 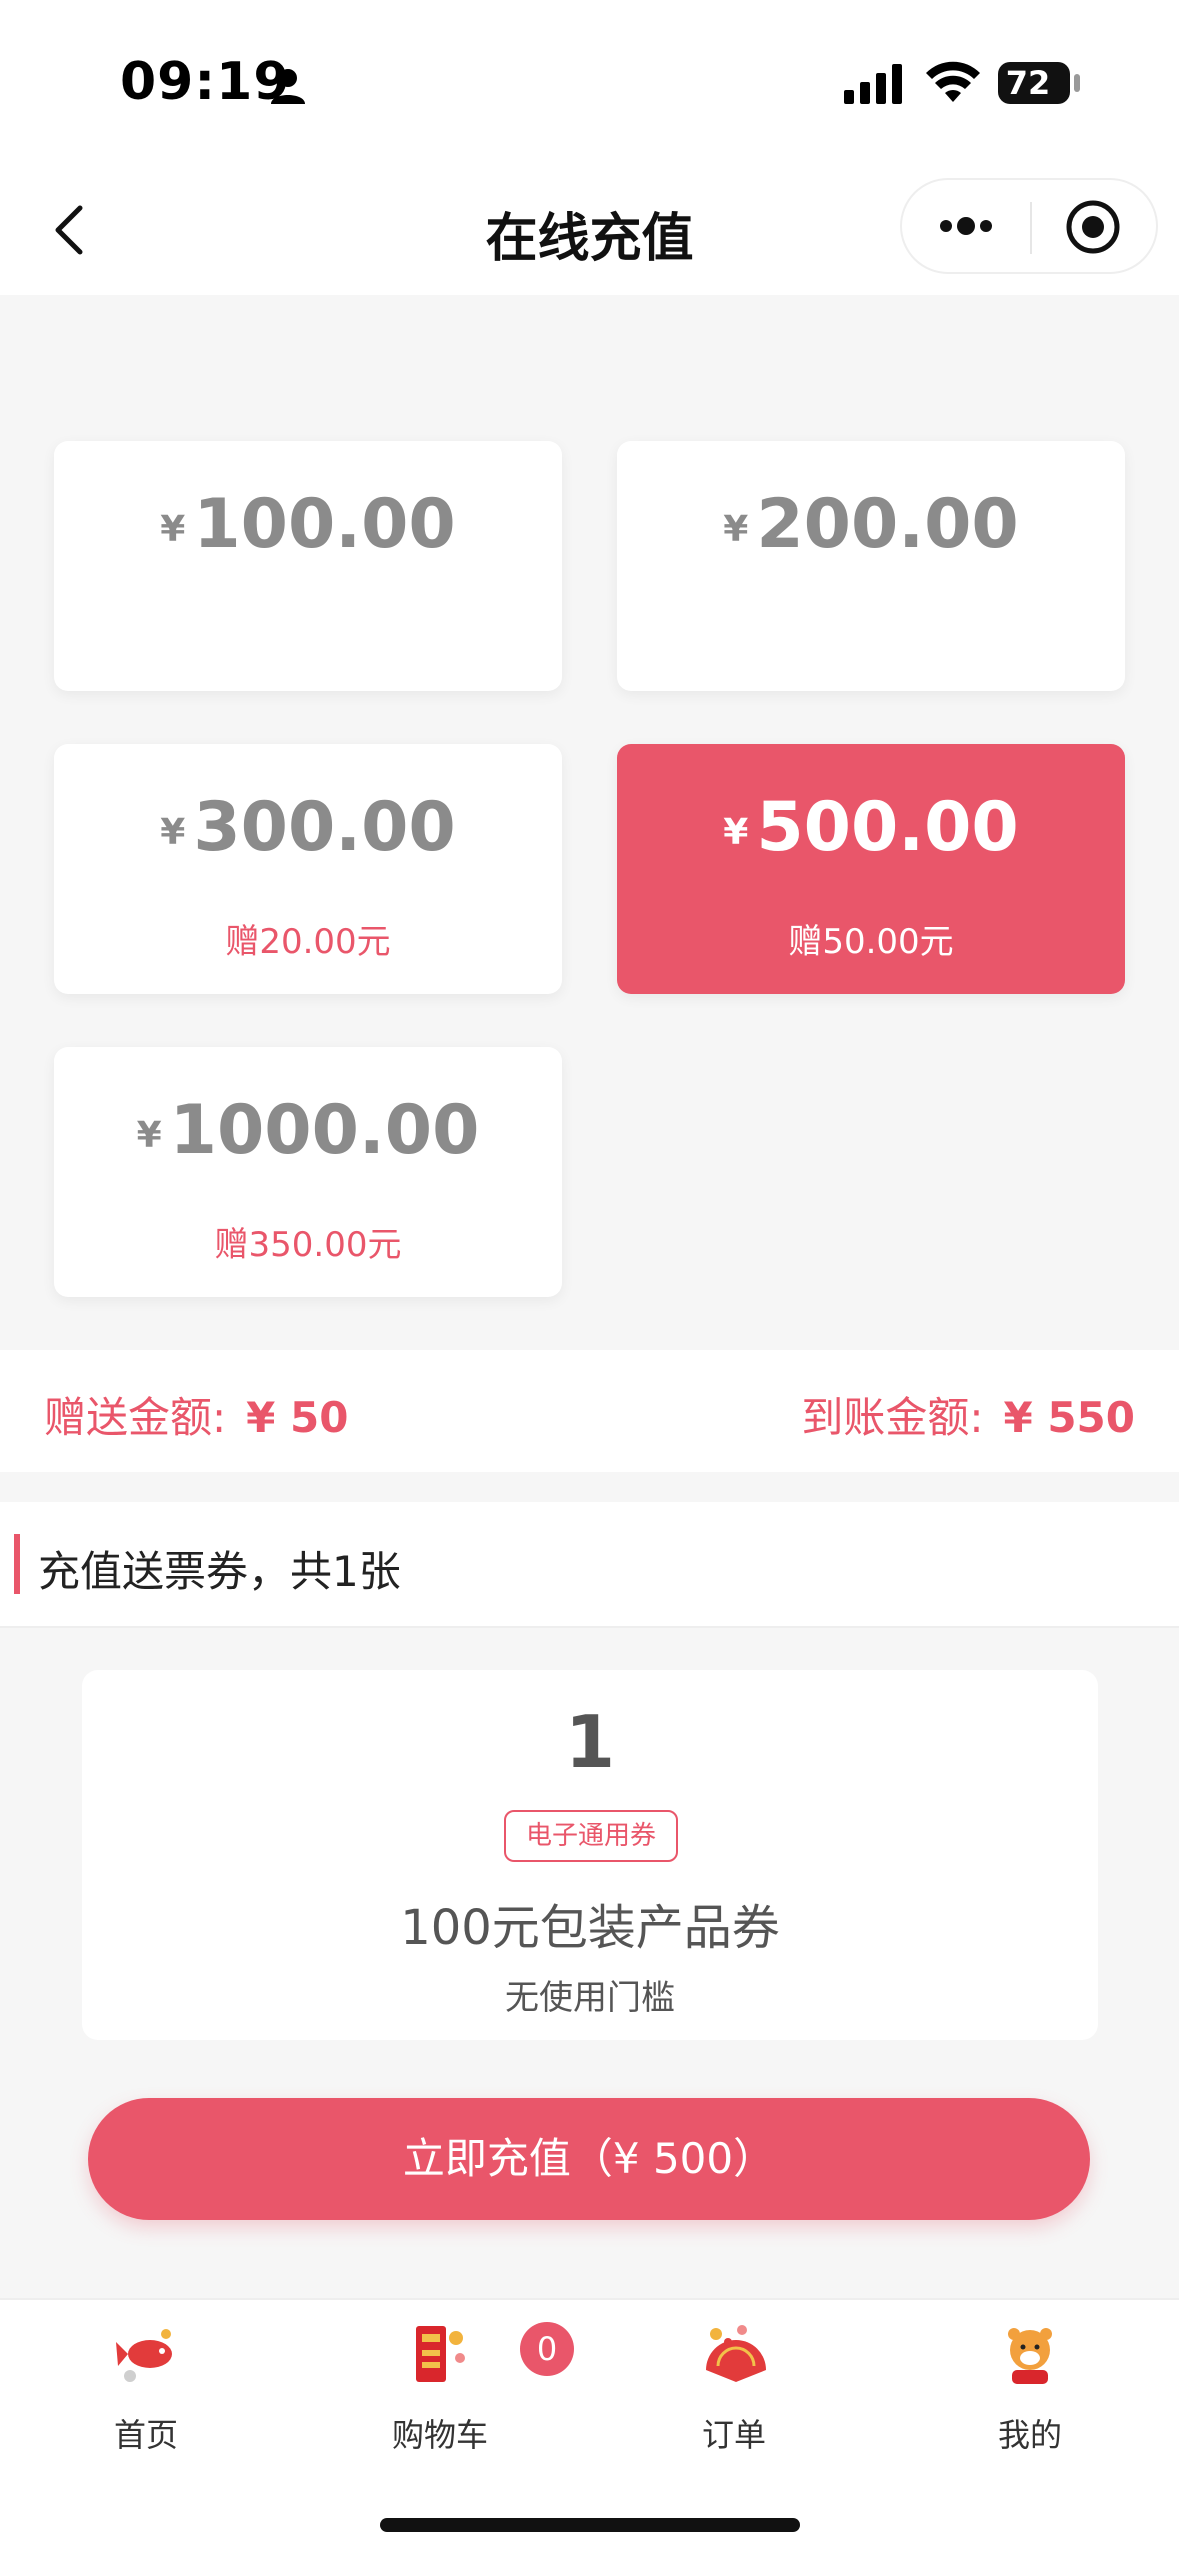 I want to click on close-target-icon, so click(x=1093, y=227).